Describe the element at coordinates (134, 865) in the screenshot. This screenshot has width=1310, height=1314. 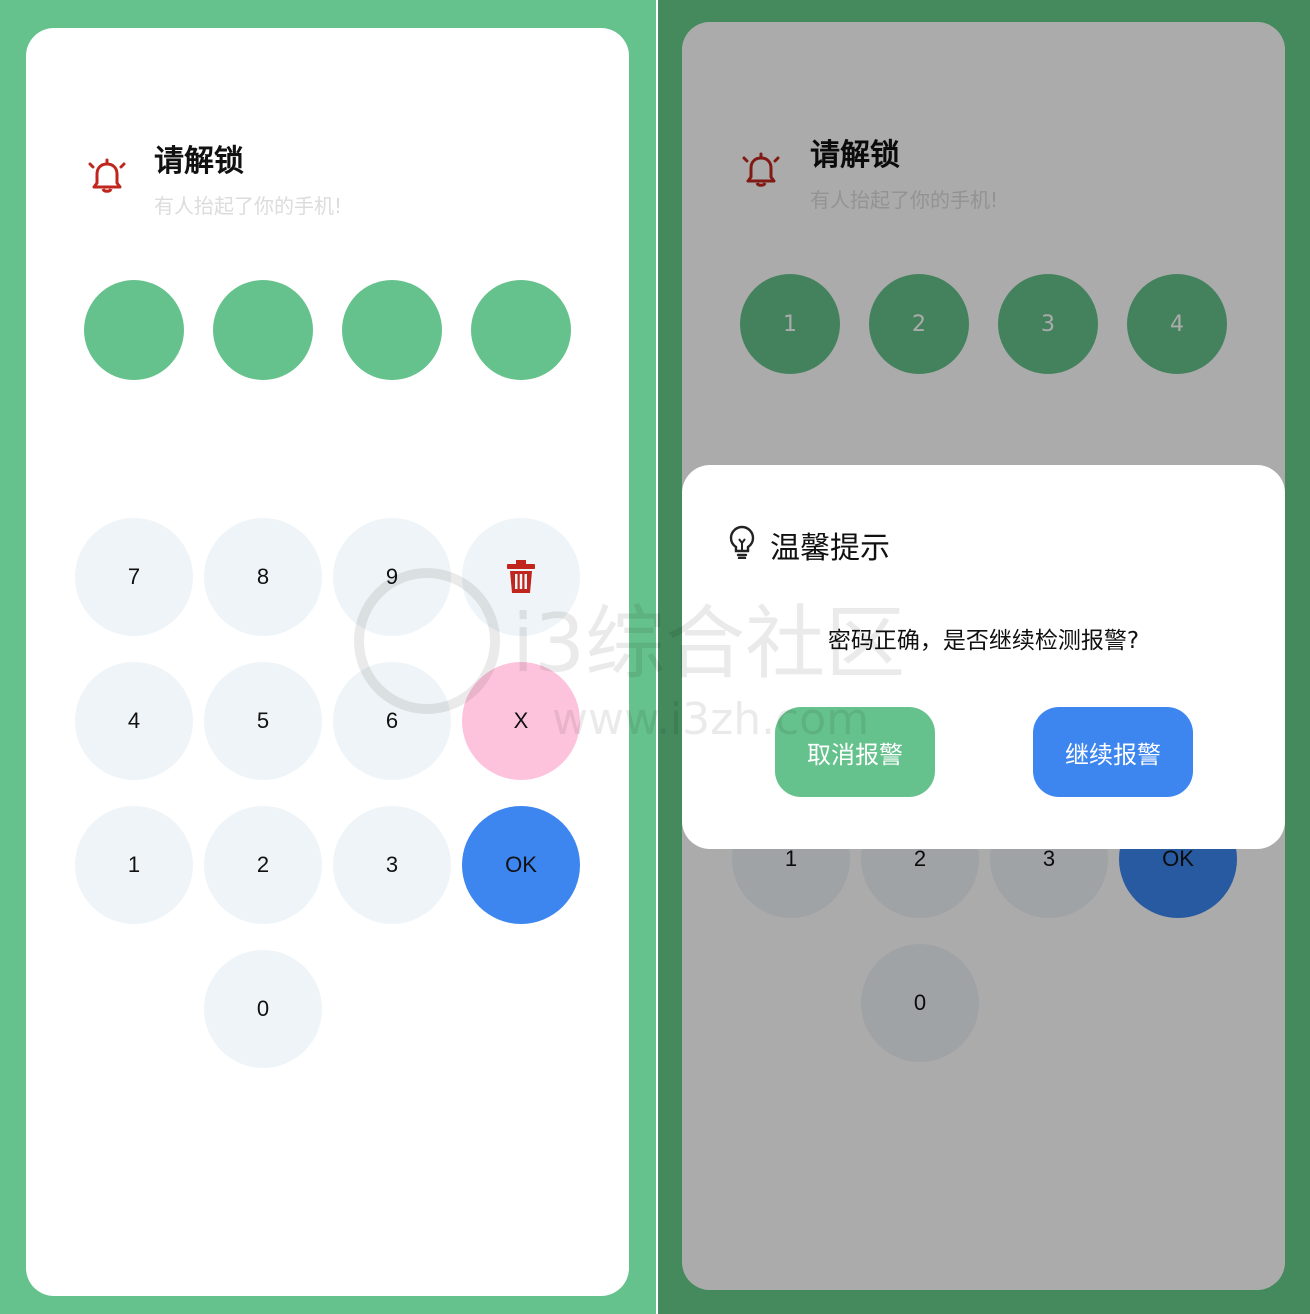
I see `key-1: 1` at that location.